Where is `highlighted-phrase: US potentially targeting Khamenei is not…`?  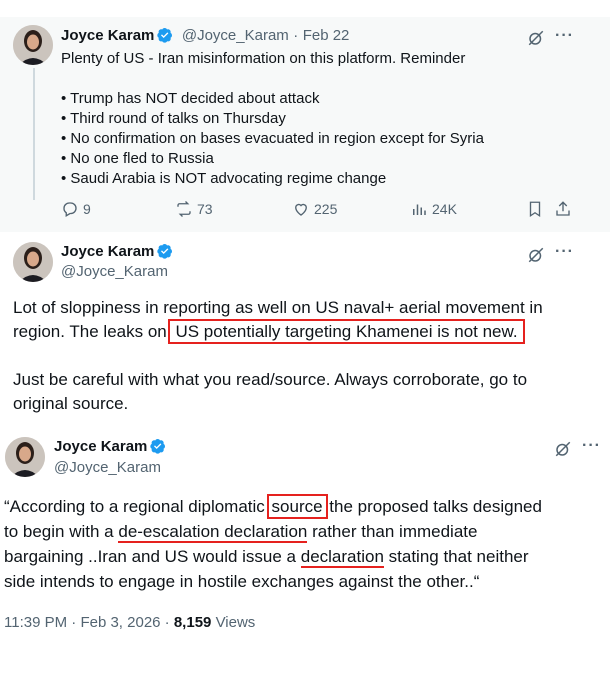
highlighted-phrase: US potentially targeting Khamenei is not… is located at coordinates (346, 331).